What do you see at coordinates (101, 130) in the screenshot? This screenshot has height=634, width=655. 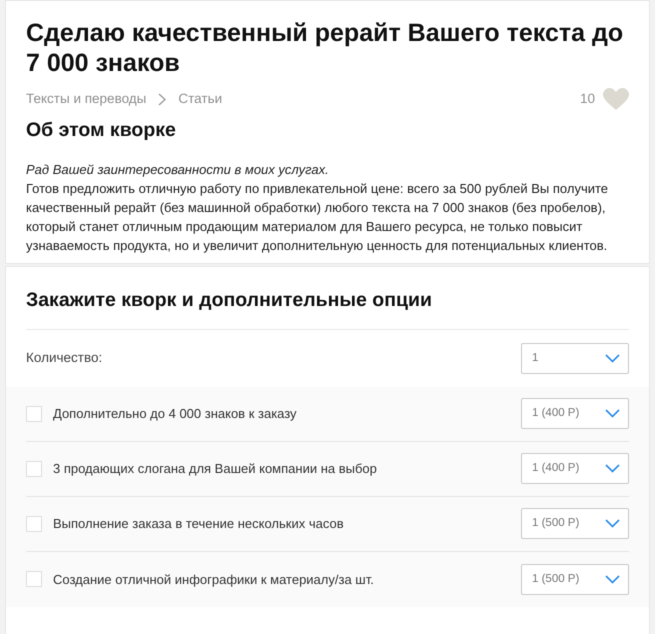 I see `section-heading: Об этом кворке` at bounding box center [101, 130].